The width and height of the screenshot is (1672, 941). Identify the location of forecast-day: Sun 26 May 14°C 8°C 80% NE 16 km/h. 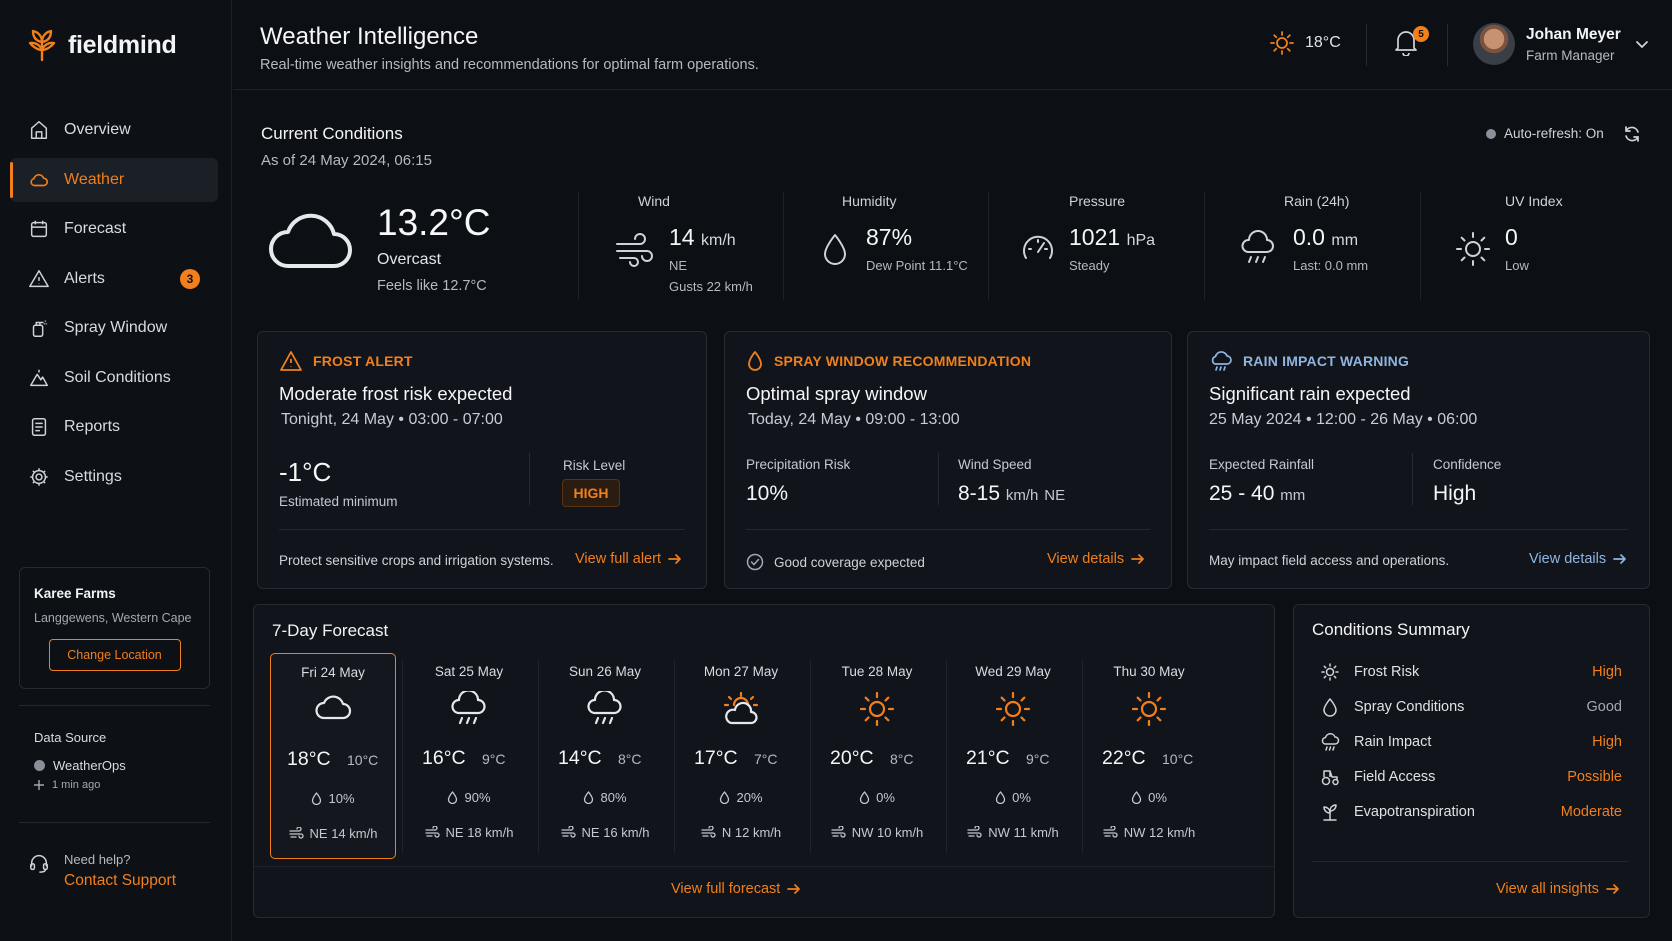
(605, 756).